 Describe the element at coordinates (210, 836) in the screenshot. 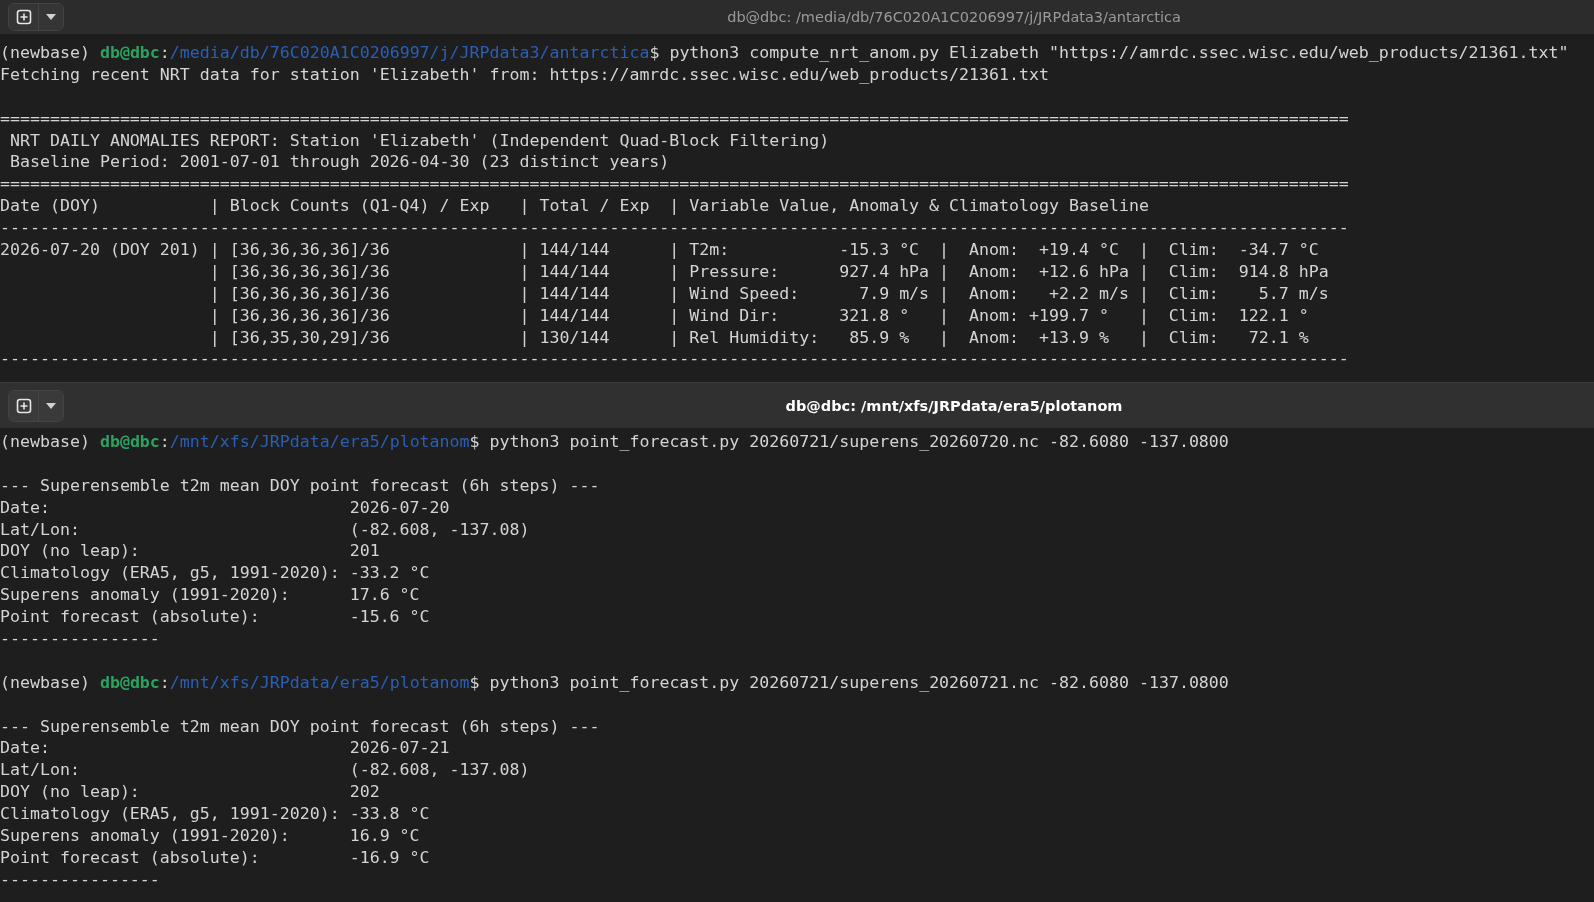

I see `output-line: Superens anomaly (1991-2020): 16.9 °C` at that location.